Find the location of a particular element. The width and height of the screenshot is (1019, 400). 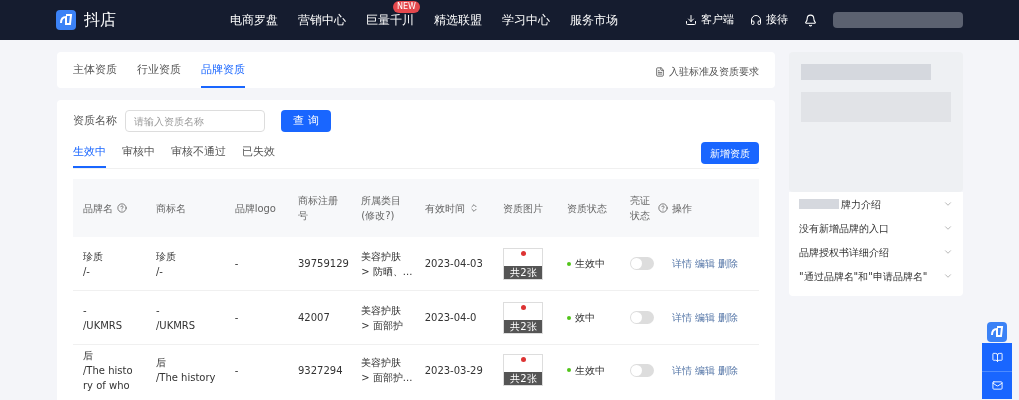

new-badge: NEW is located at coordinates (406, 6).